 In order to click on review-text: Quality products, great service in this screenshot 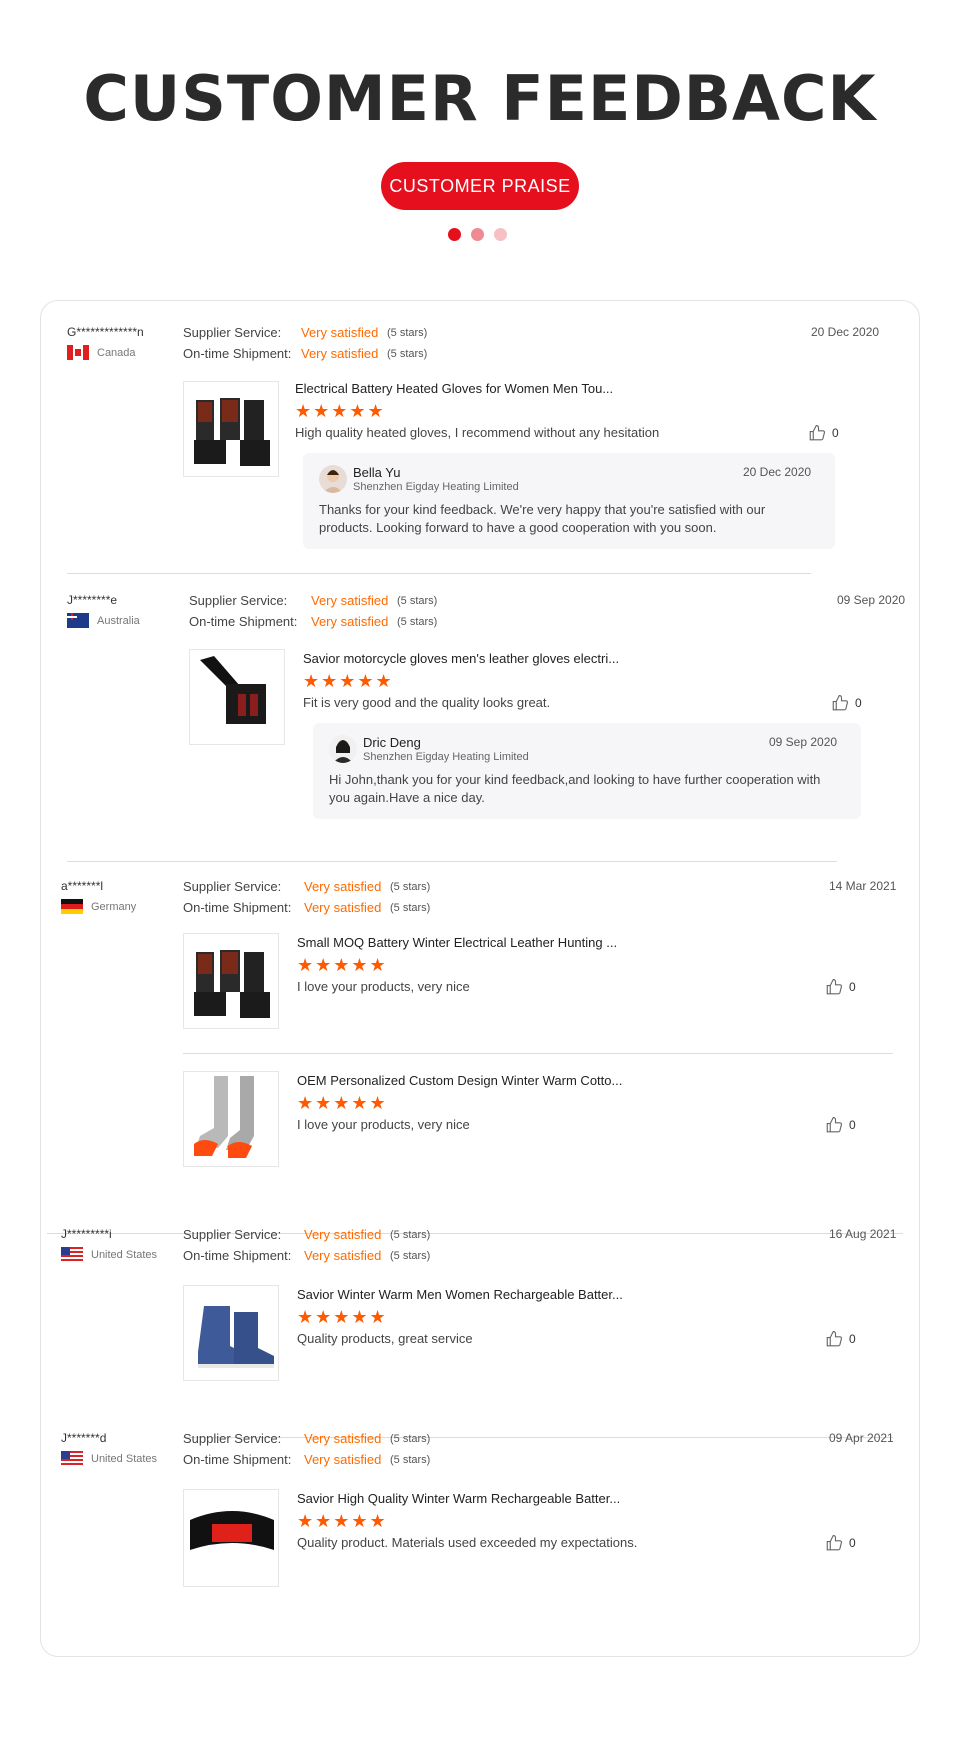, I will do `click(385, 1338)`.